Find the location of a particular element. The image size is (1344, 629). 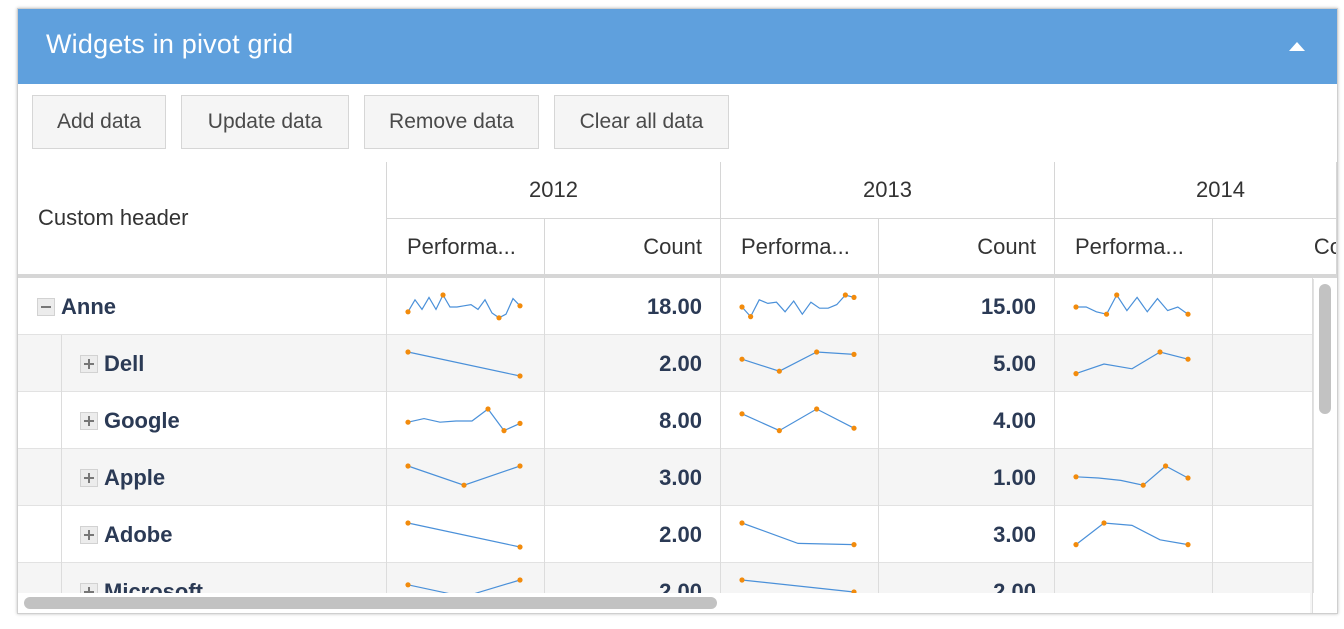

measure-header-count: Co is located at coordinates (1275, 247).